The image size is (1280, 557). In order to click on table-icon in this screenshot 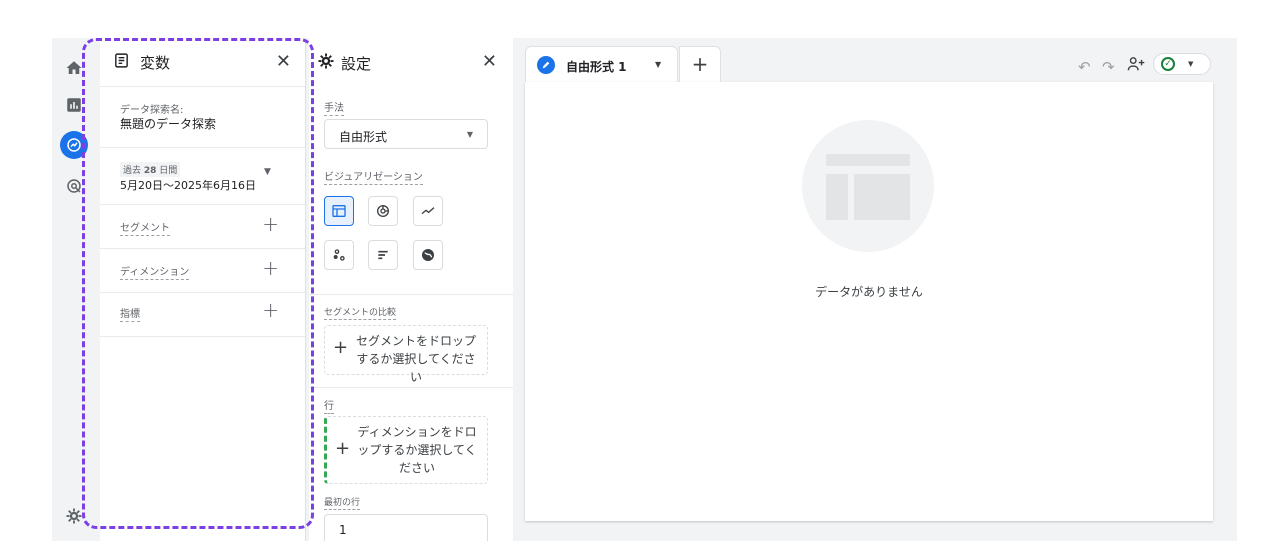, I will do `click(339, 211)`.